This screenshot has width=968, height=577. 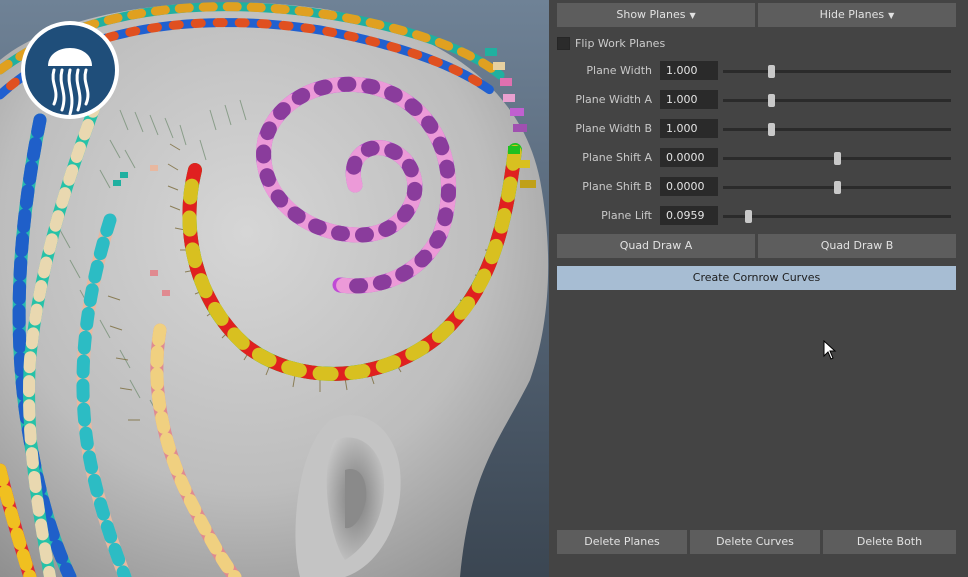 I want to click on setting-row: Plane Width A 1.000, so click(x=758, y=100).